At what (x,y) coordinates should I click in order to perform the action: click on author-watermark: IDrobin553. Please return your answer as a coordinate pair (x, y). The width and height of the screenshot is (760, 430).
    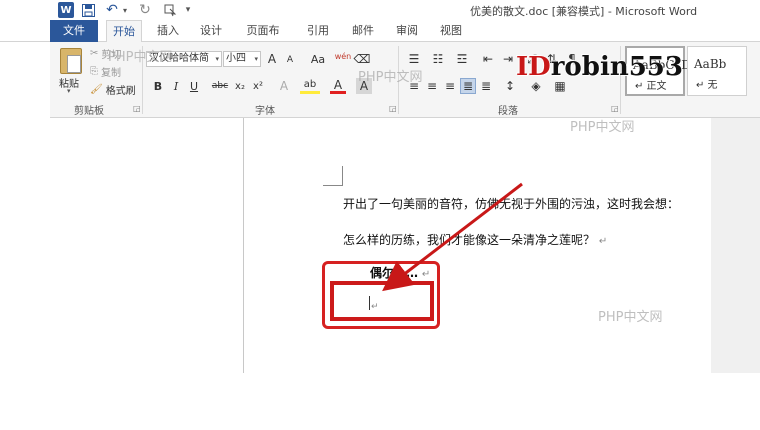
    Looking at the image, I should click on (599, 67).